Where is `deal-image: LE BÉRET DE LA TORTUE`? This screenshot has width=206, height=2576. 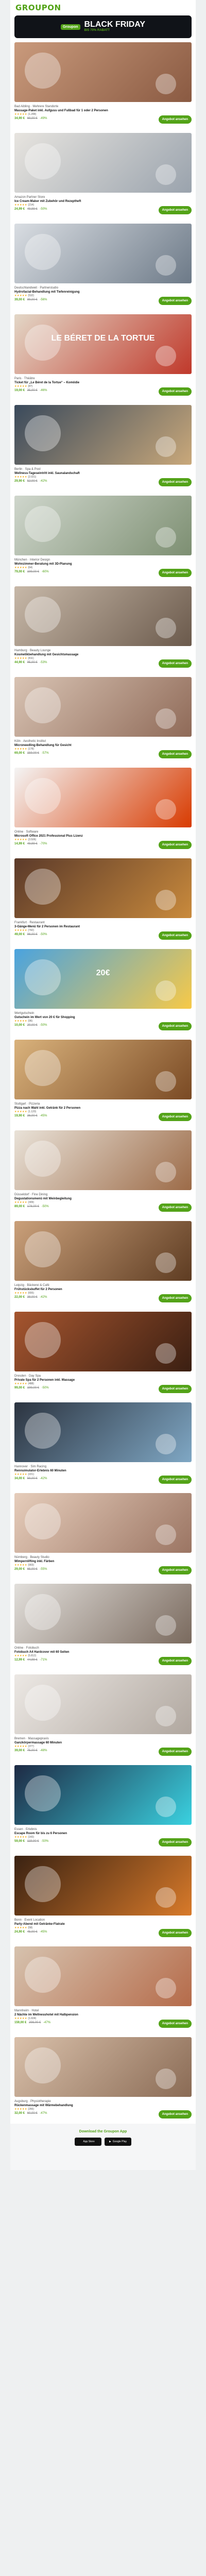
deal-image: LE BÉRET DE LA TORTUE is located at coordinates (103, 344).